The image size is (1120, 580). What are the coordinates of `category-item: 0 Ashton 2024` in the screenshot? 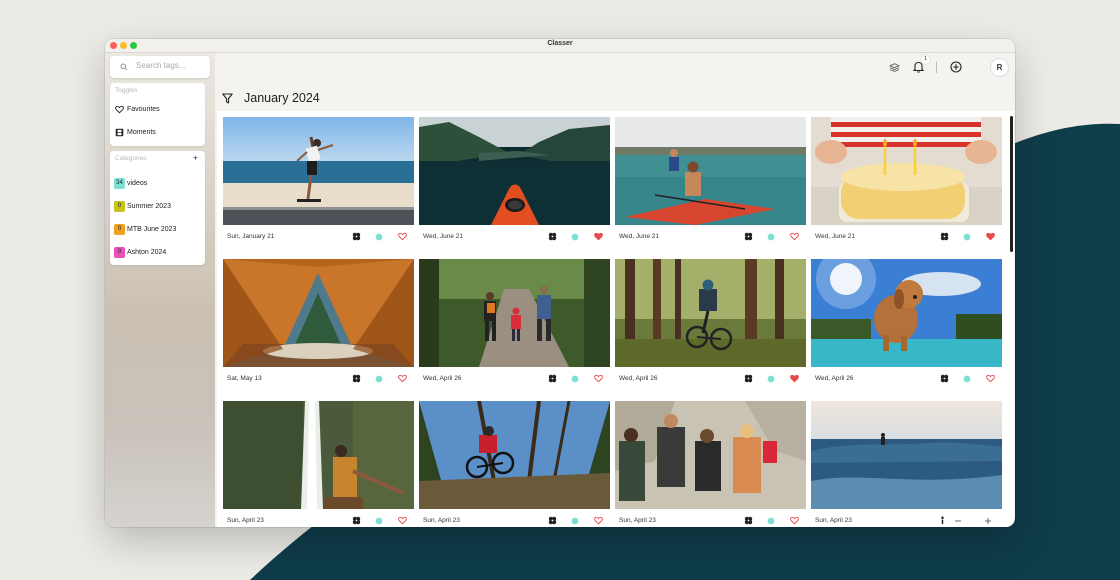 It's located at (157, 253).